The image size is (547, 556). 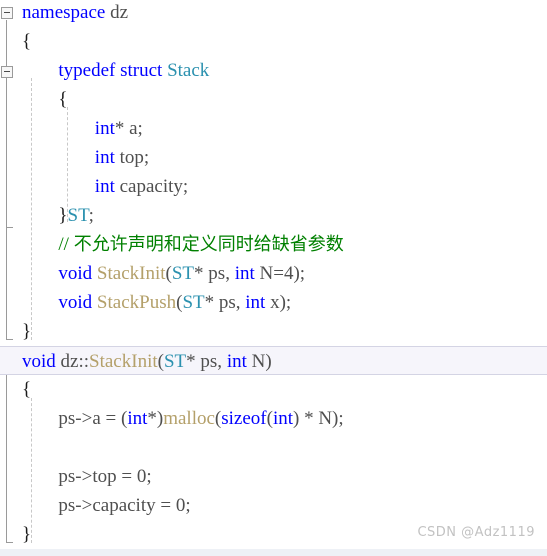 I want to click on code-line: void StackPush(ST* ps, int x);, so click(x=273, y=302).